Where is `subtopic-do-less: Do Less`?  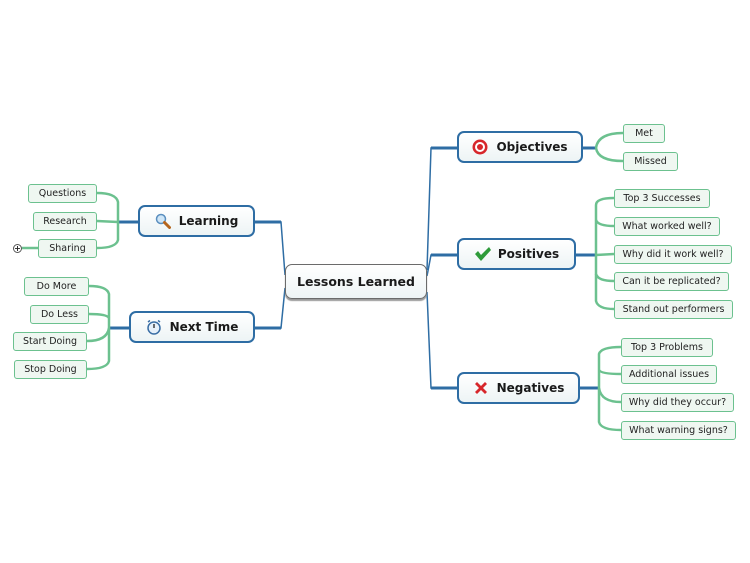 subtopic-do-less: Do Less is located at coordinates (59, 314).